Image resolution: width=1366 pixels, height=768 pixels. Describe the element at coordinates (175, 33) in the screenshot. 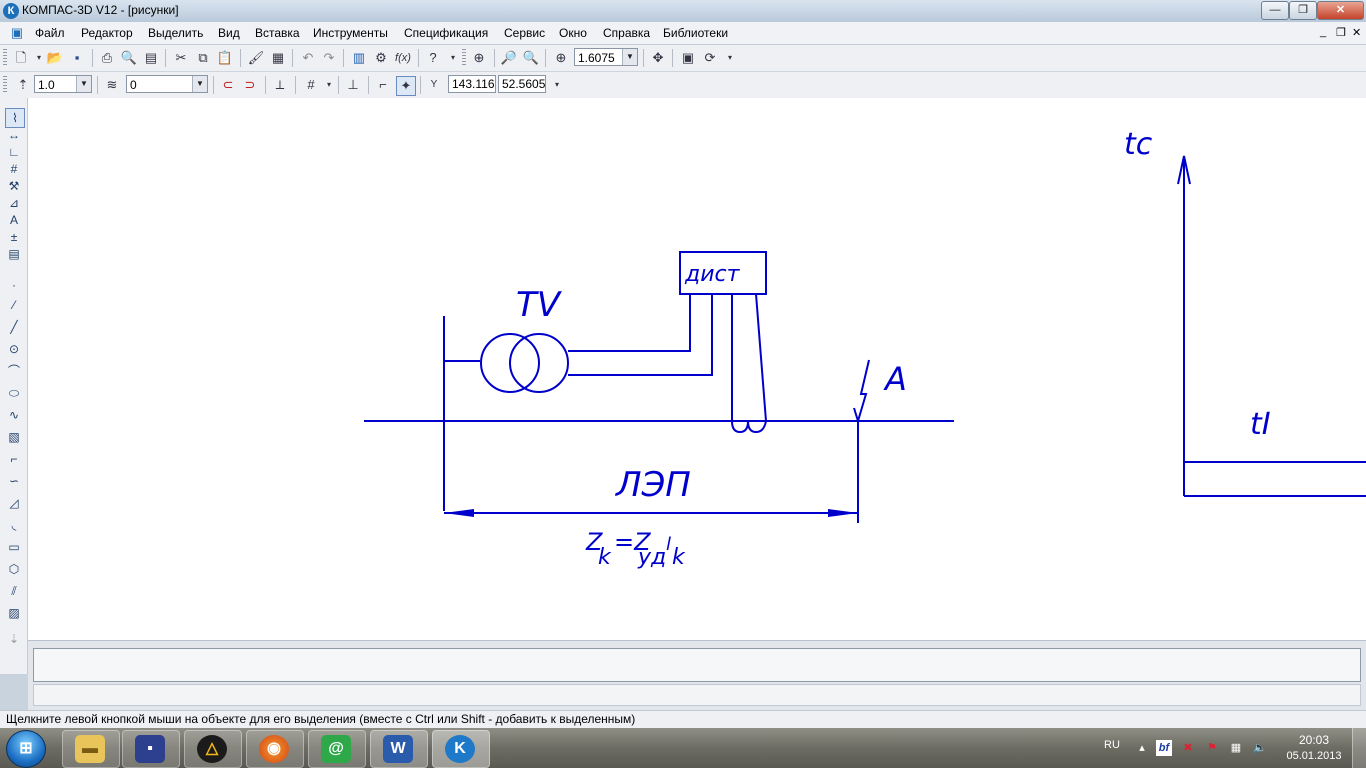

I see `menu-select: Выделить` at that location.